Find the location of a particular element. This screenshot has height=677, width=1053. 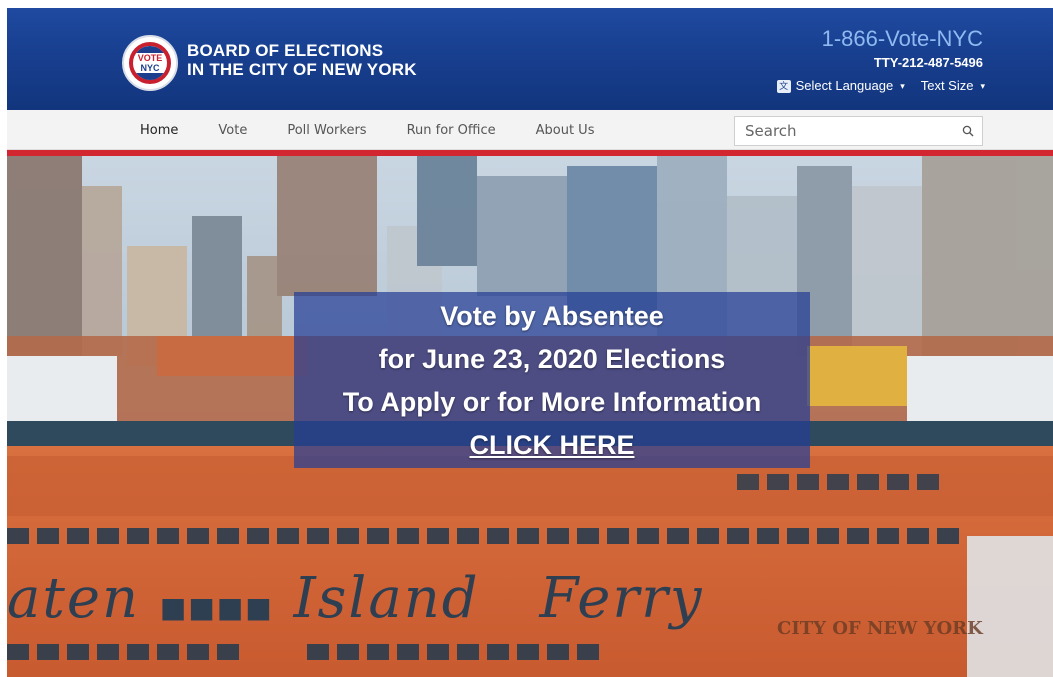

search-icon is located at coordinates (968, 131).